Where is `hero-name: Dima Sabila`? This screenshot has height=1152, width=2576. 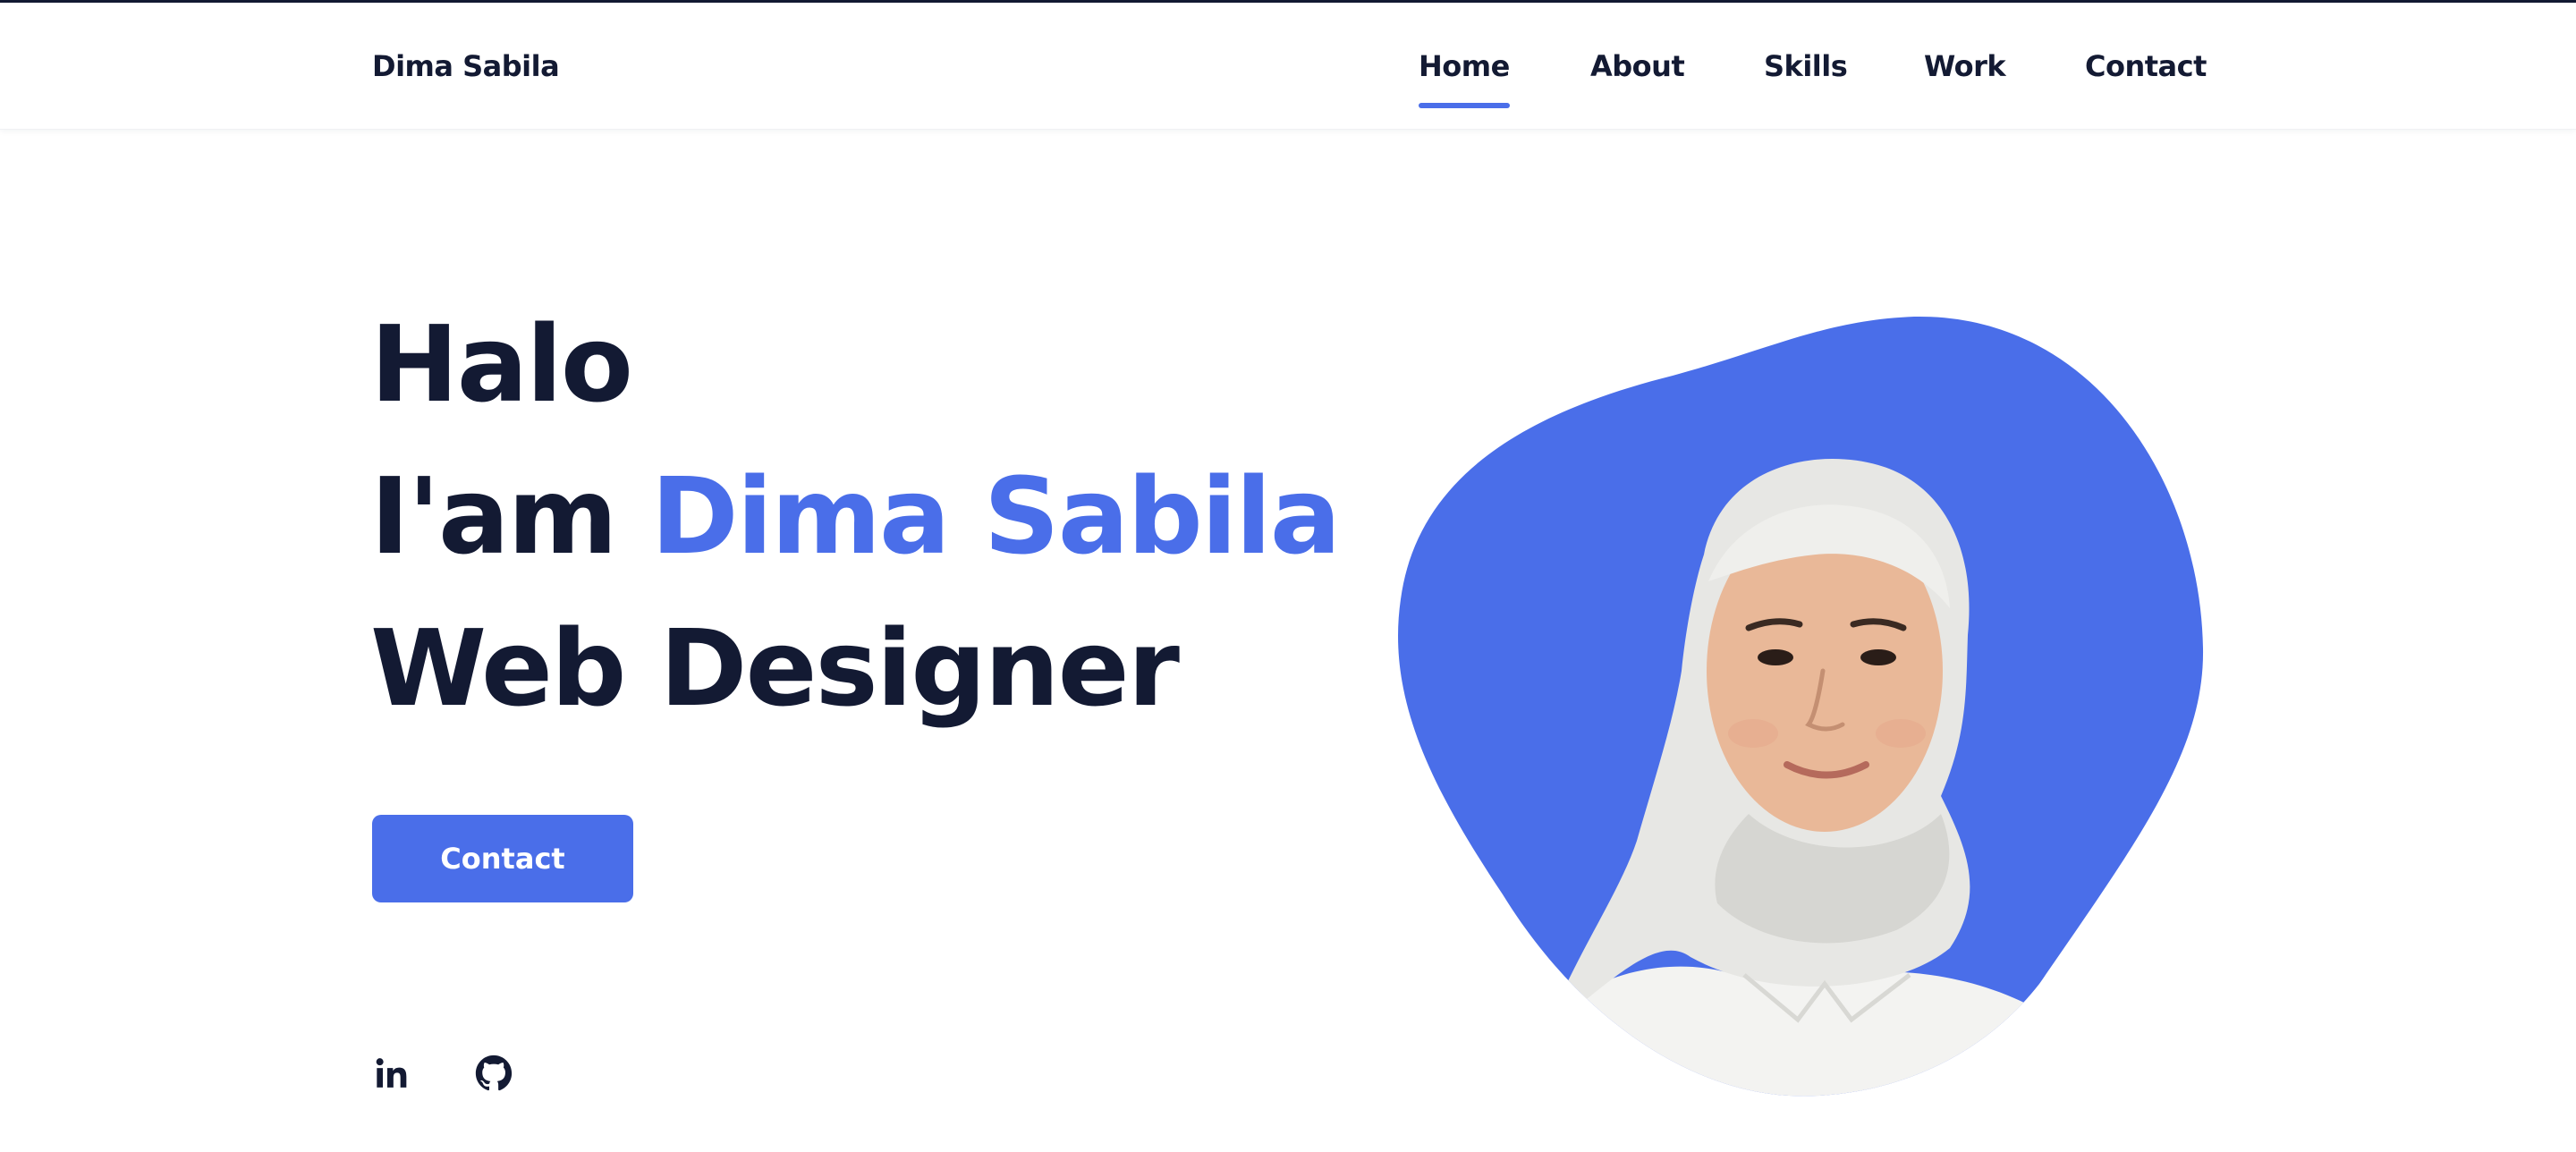 hero-name: Dima Sabila is located at coordinates (996, 516).